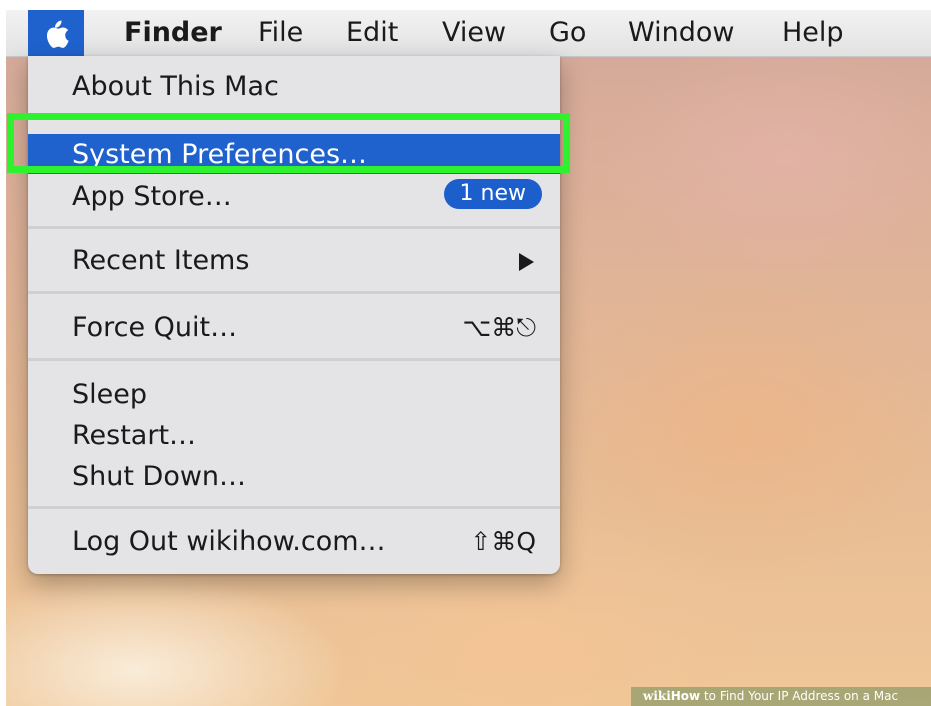  I want to click on wikihow-watermark: wikiHow to Find Your IP Address on a Mac, so click(781, 696).